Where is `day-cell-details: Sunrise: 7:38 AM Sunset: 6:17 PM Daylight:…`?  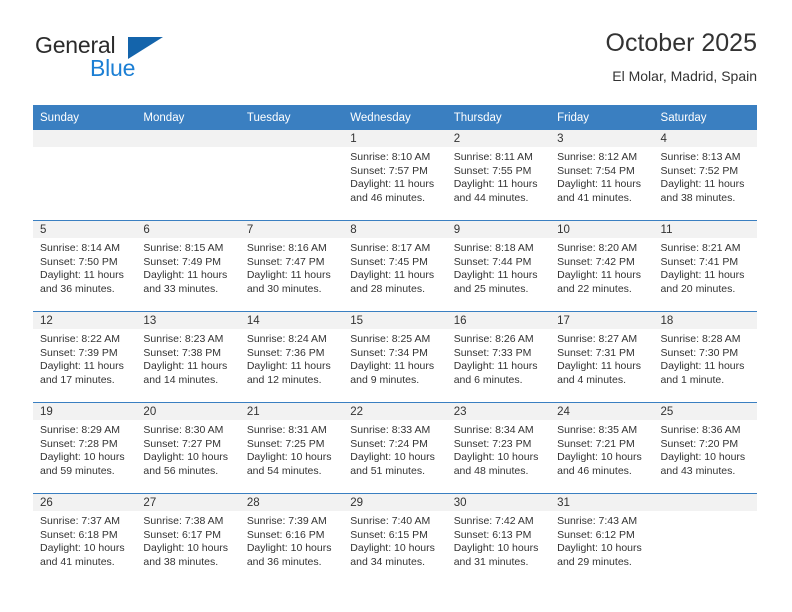
day-cell-details: Sunrise: 7:38 AM Sunset: 6:17 PM Daylight:… is located at coordinates (187, 540).